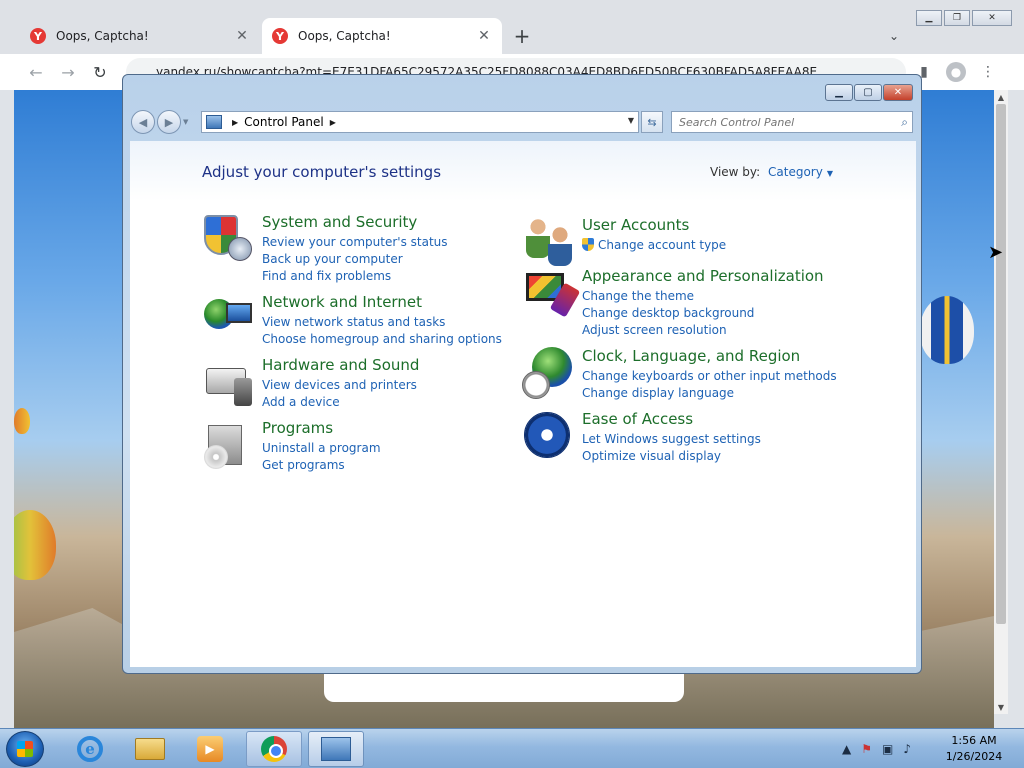  I want to click on address-dropdown-icon: ▼, so click(631, 120).